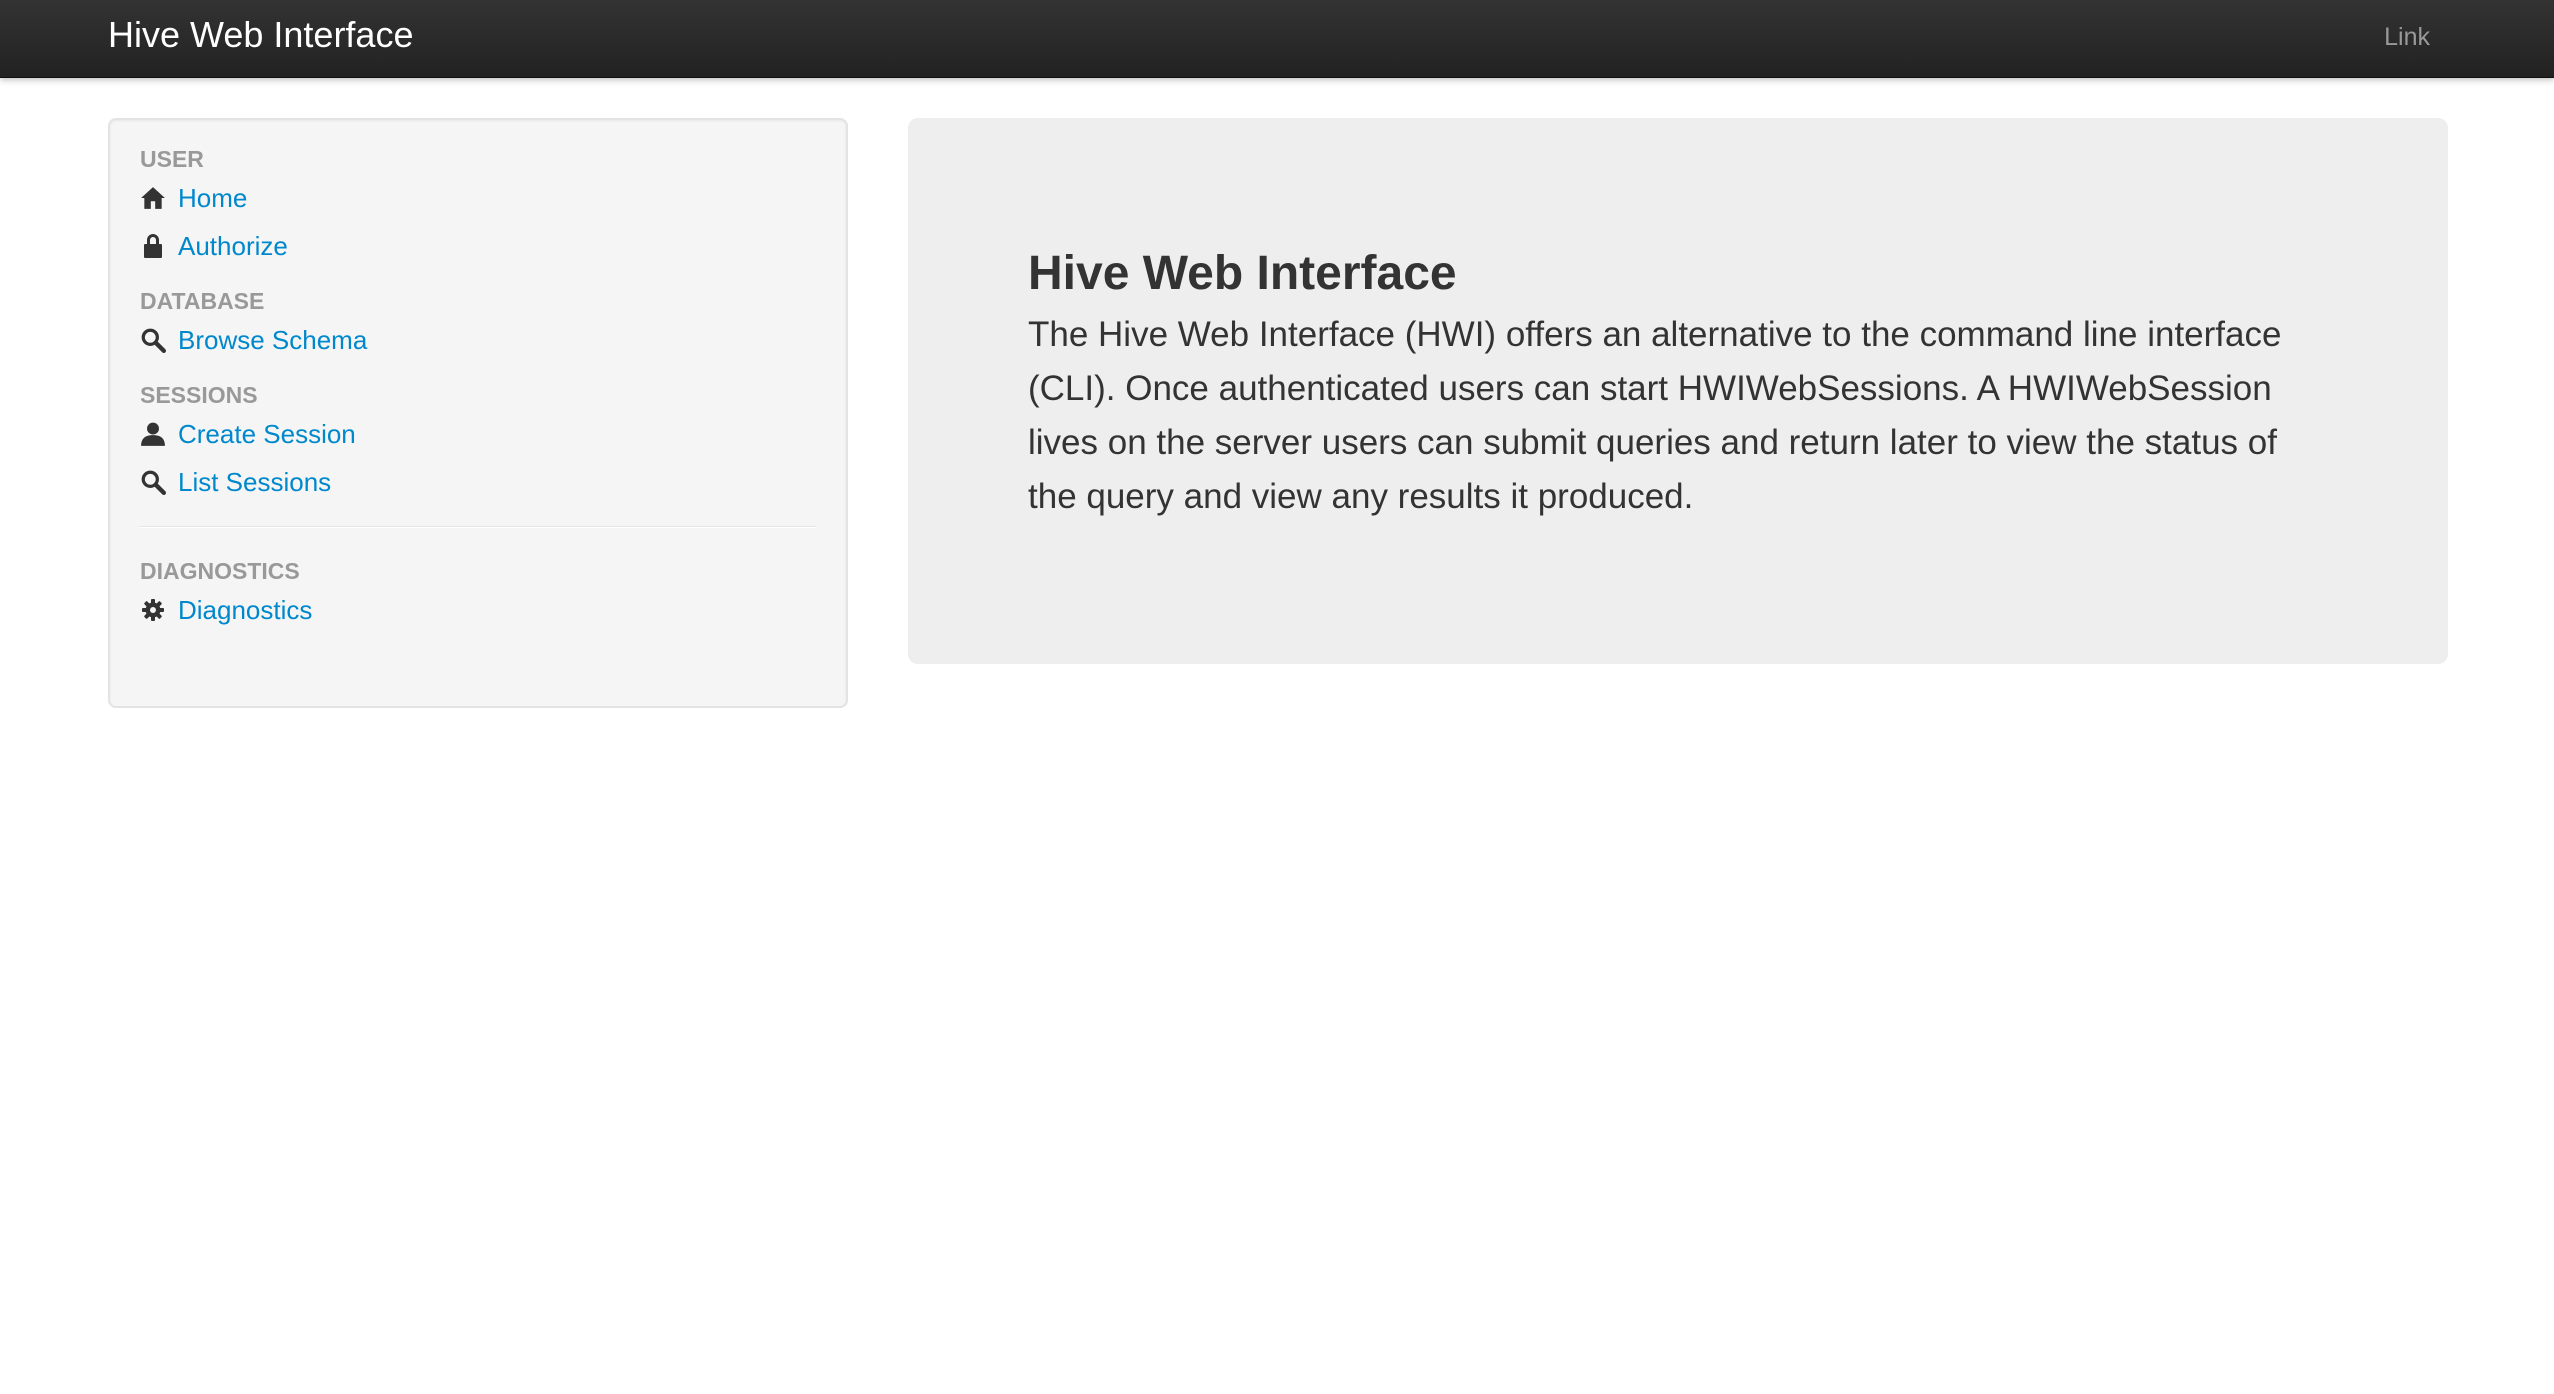  I want to click on nav-header-database: DATABASE, so click(202, 301).